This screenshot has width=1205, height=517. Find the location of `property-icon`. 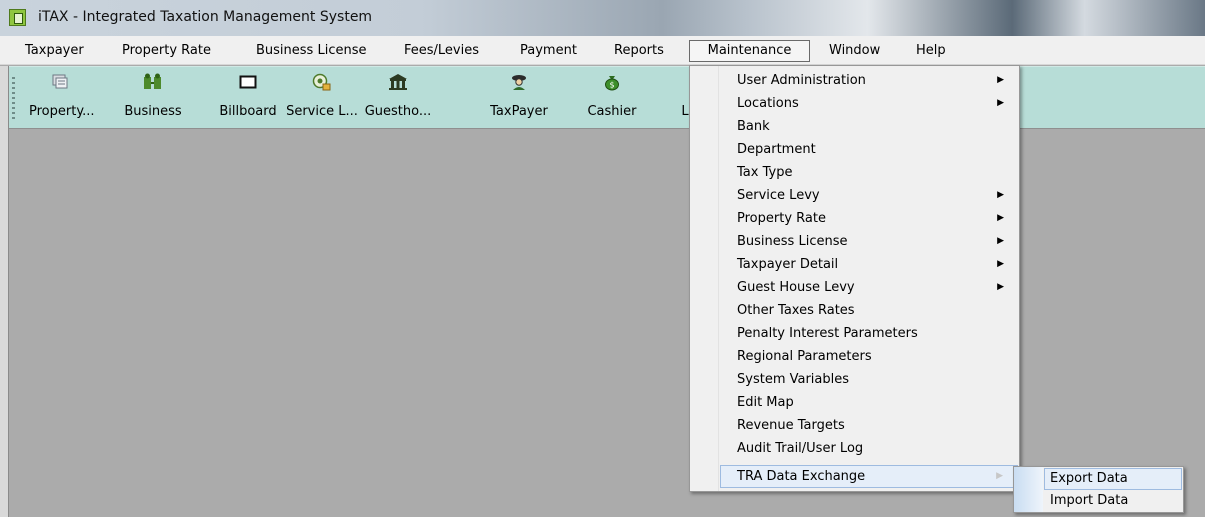

property-icon is located at coordinates (60, 84).